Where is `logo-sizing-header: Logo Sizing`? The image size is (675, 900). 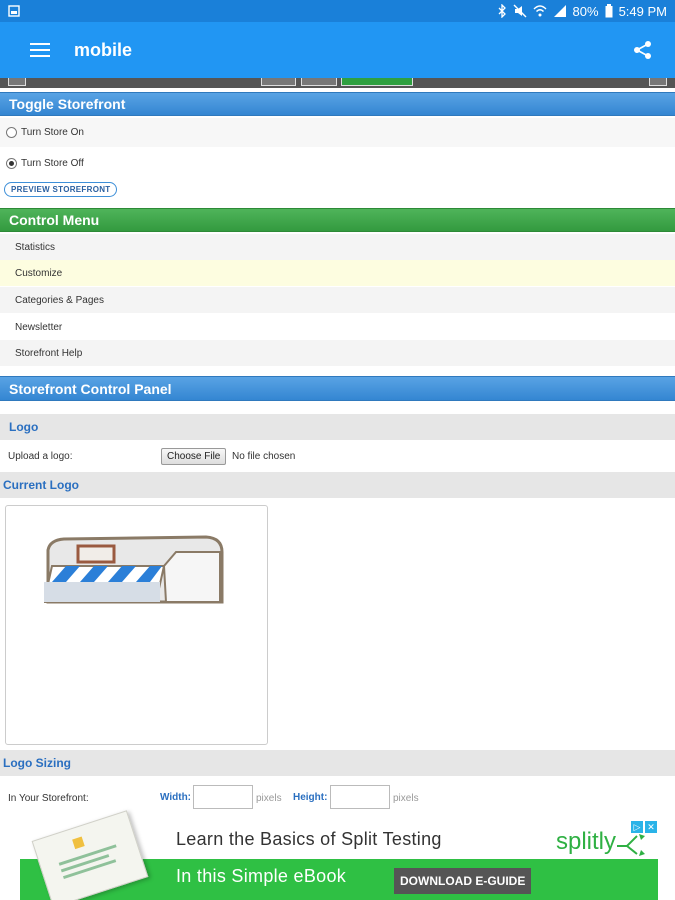
logo-sizing-header: Logo Sizing is located at coordinates (337, 763).